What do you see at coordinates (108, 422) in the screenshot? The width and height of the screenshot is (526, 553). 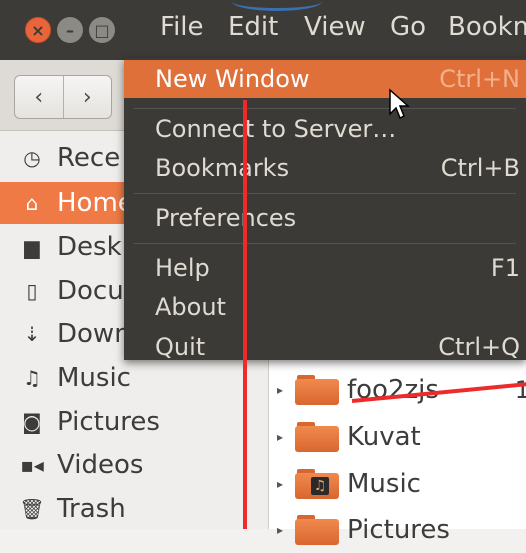 I see `sidebar-item-label: Pictures` at bounding box center [108, 422].